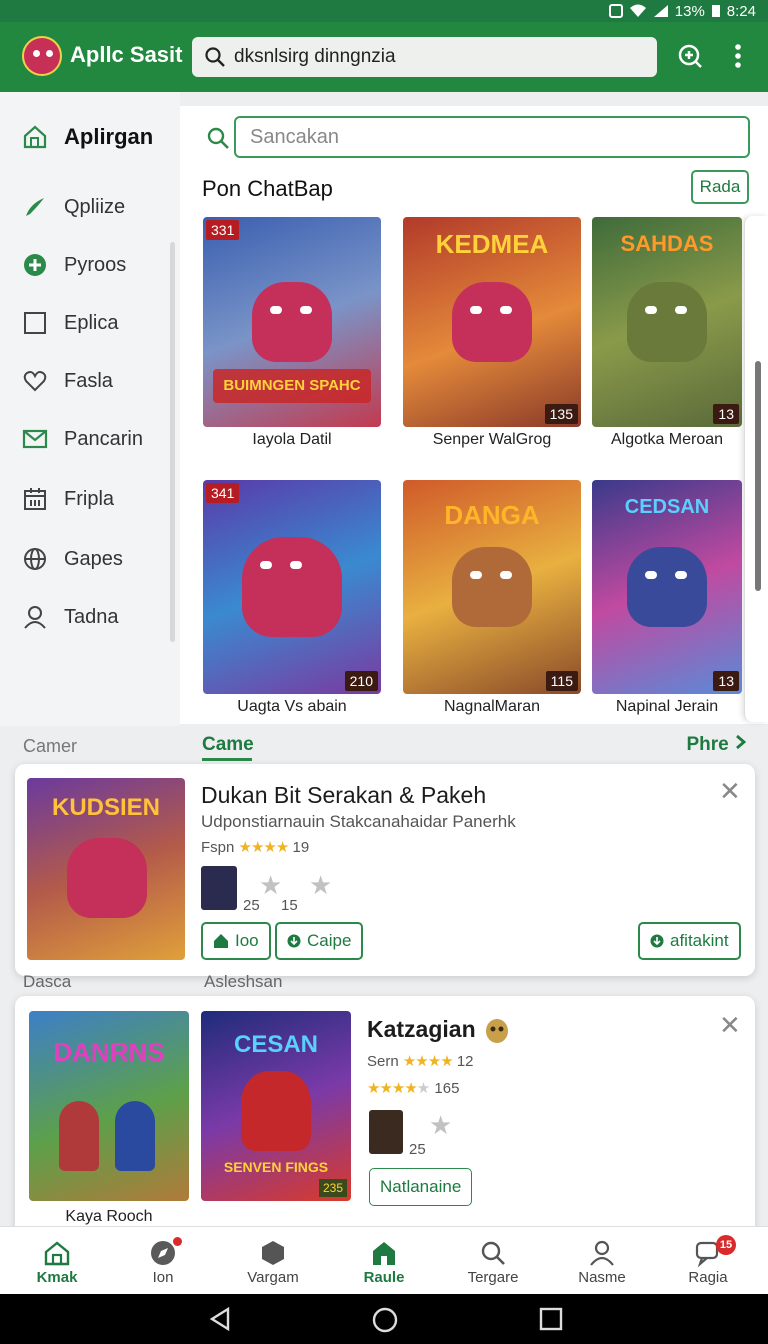  Describe the element at coordinates (50, 746) in the screenshot. I see `category-tab-left: Camer` at that location.